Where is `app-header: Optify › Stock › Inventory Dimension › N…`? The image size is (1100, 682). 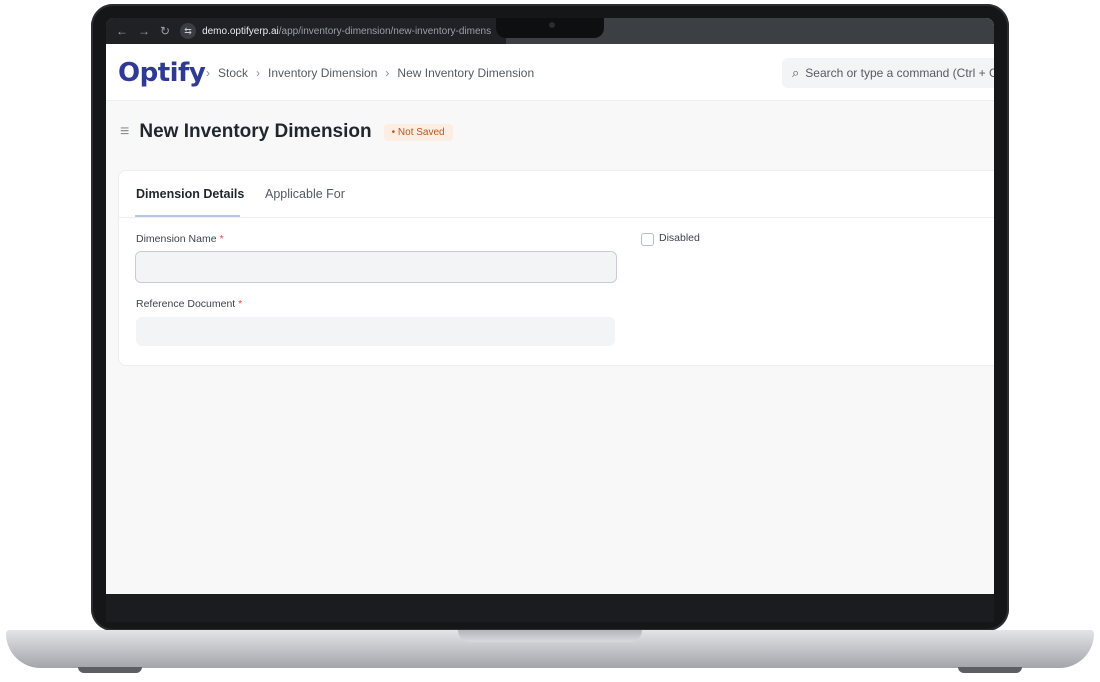
app-header: Optify › Stock › Inventory Dimension › N… is located at coordinates (550, 72).